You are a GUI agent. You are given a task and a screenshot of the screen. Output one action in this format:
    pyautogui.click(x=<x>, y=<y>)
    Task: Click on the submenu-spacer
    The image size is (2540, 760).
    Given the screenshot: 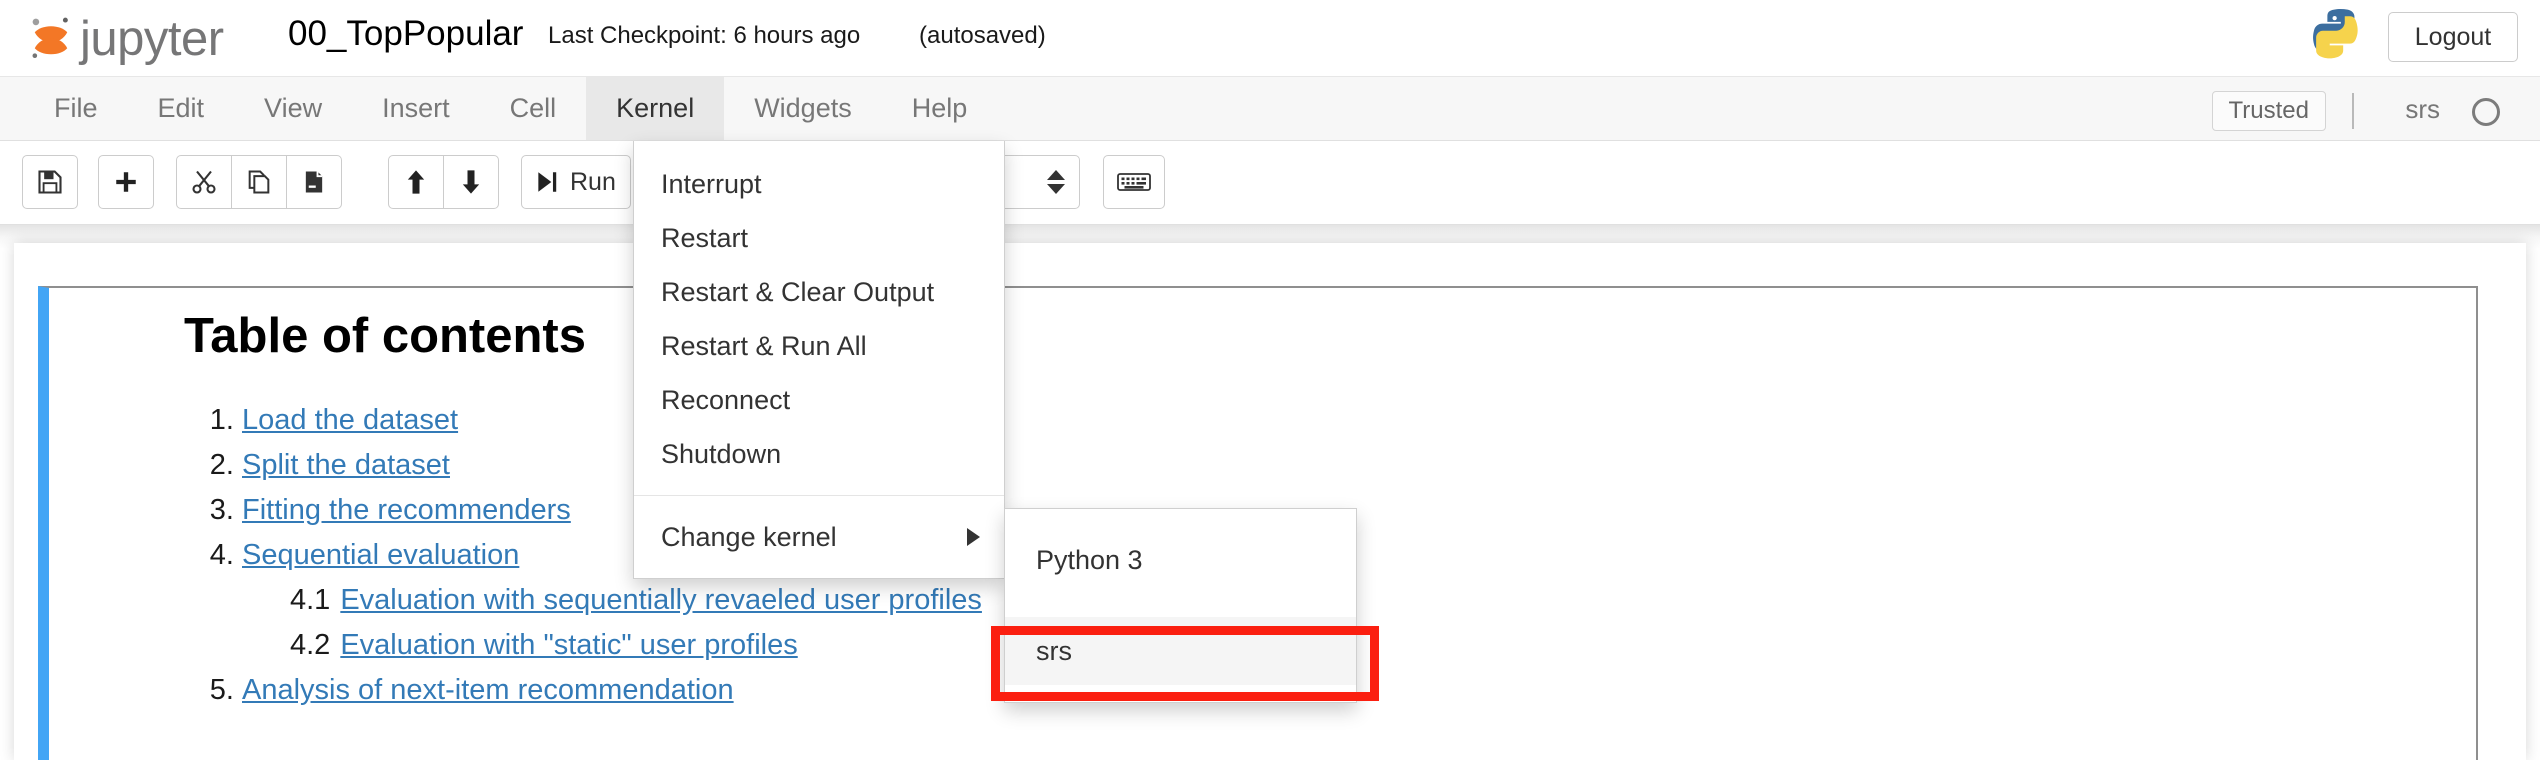 What is the action you would take?
    pyautogui.click(x=1180, y=605)
    